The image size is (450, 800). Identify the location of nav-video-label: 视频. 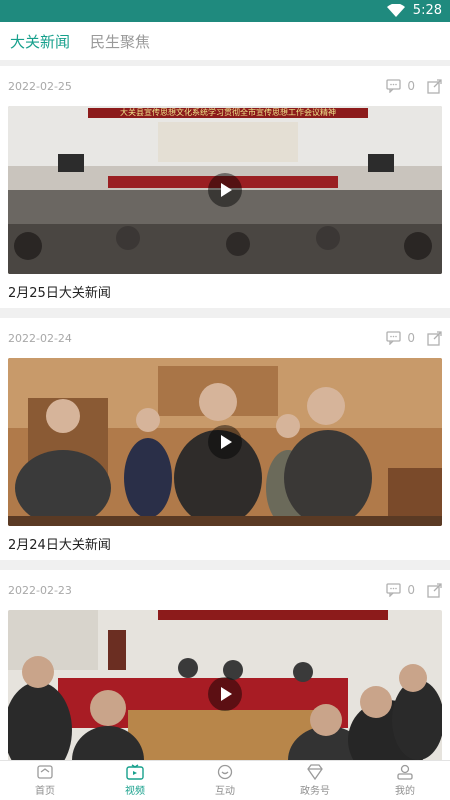
(135, 791).